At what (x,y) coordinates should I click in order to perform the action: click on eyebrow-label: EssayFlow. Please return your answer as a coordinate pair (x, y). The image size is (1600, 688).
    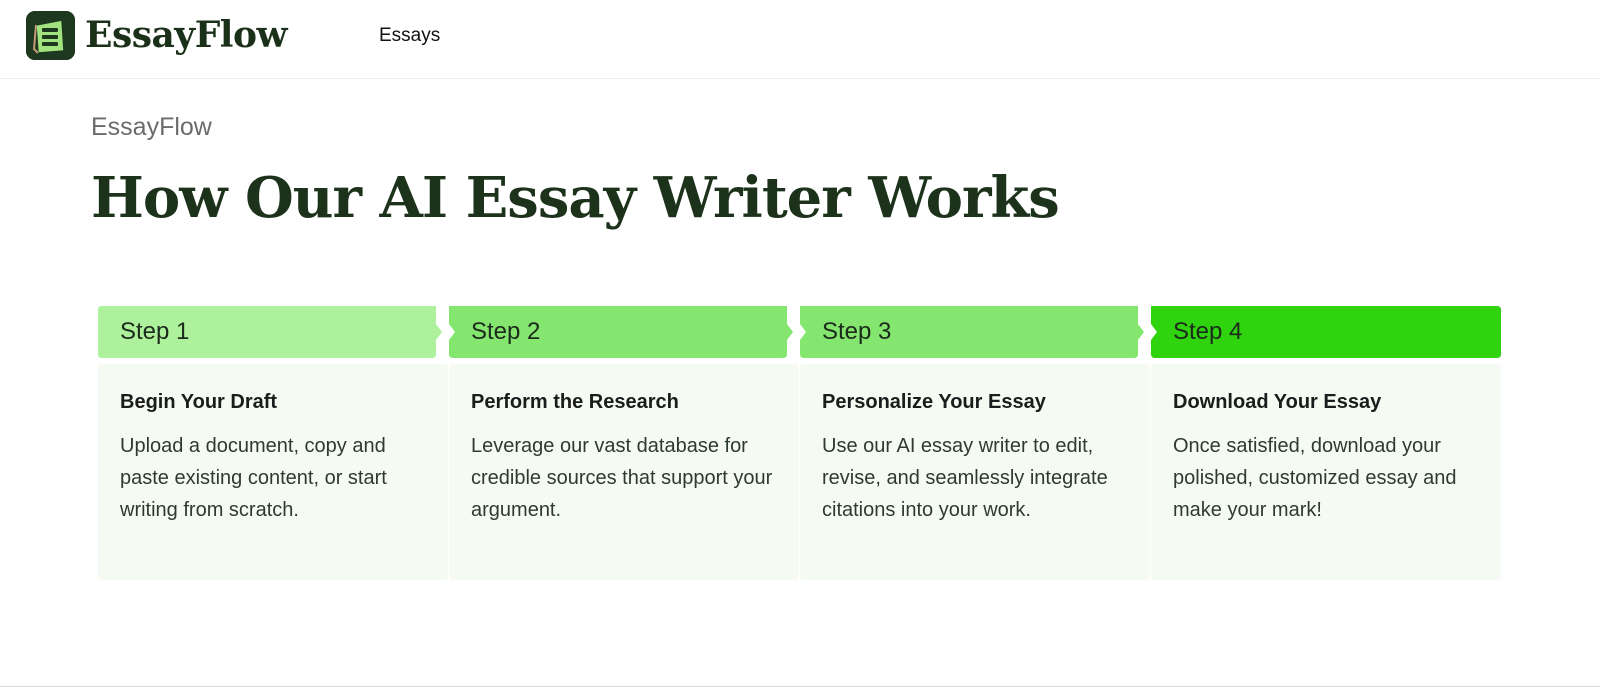
    Looking at the image, I should click on (151, 127).